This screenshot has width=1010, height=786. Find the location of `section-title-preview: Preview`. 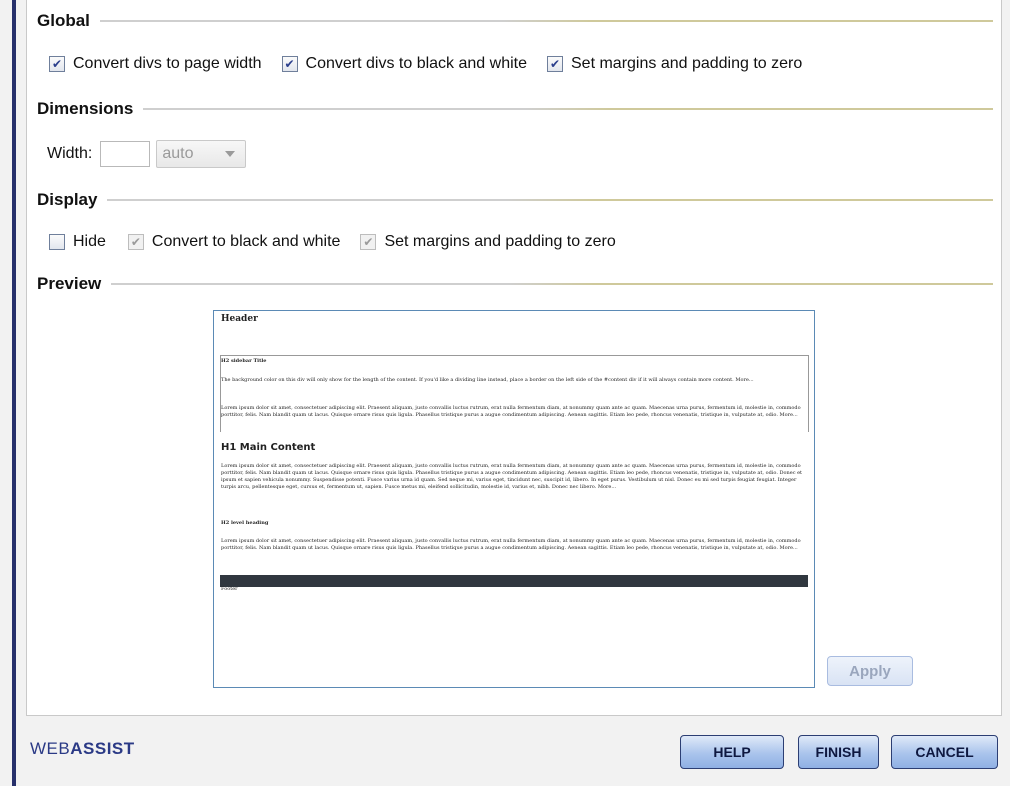

section-title-preview: Preview is located at coordinates (69, 283).